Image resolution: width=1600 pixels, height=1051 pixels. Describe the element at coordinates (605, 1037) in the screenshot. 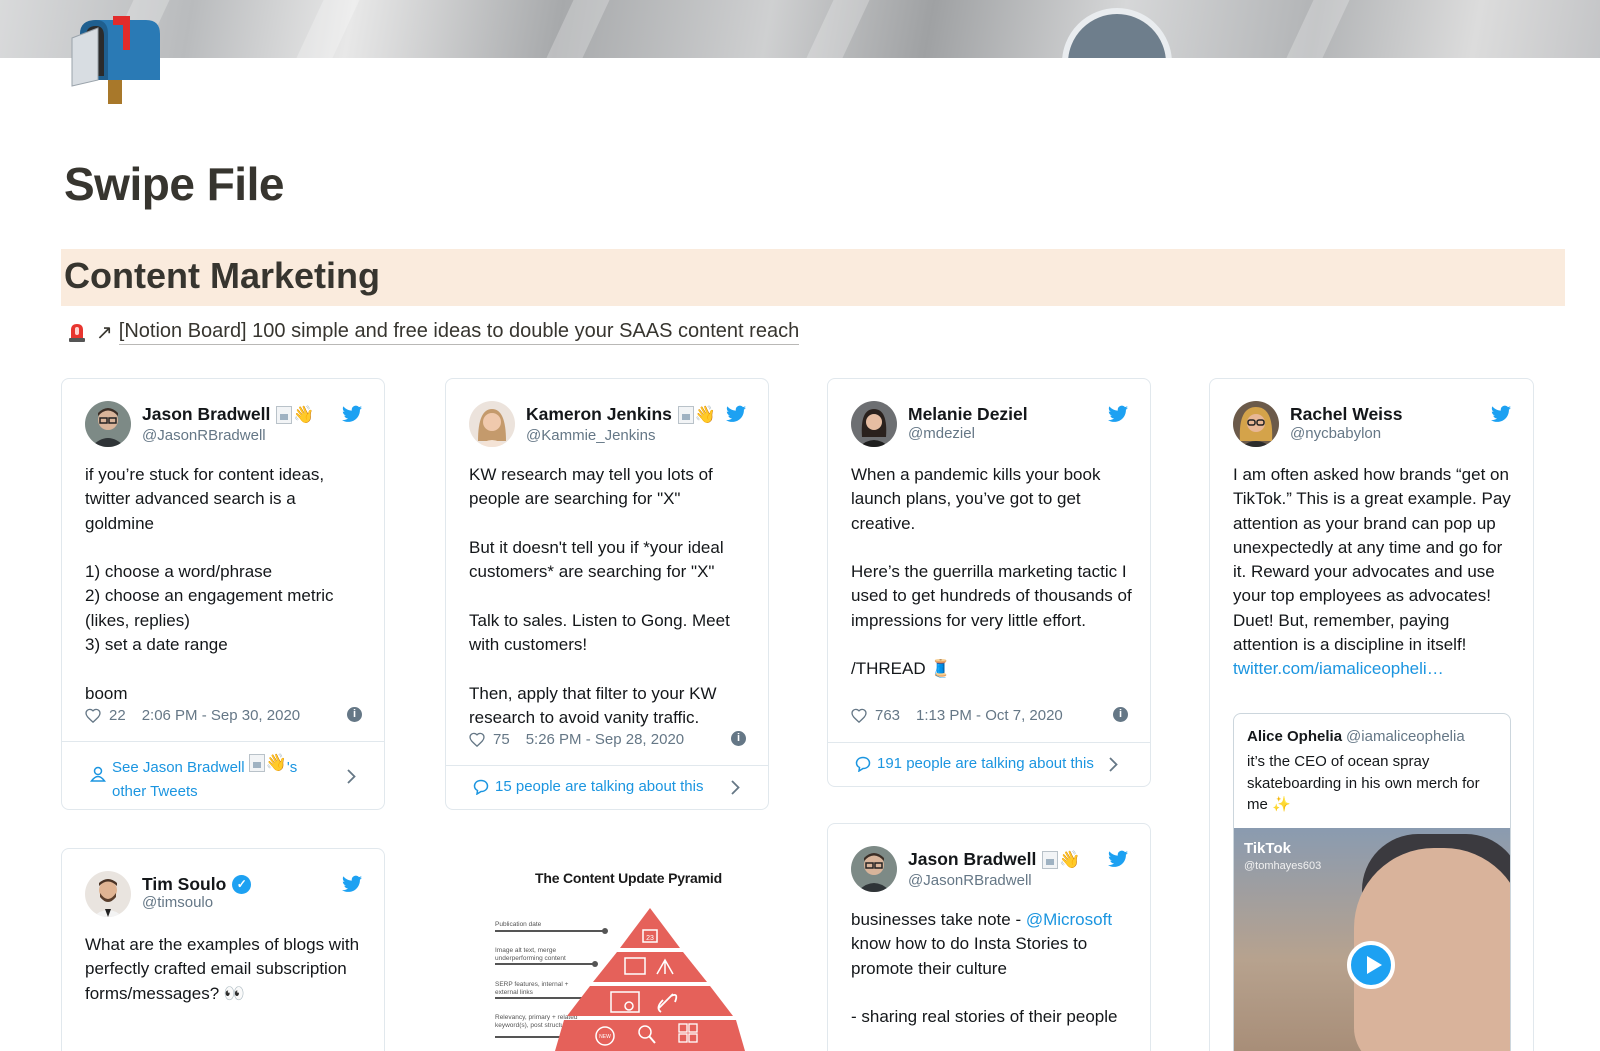

I see `svg-text: NEW` at that location.